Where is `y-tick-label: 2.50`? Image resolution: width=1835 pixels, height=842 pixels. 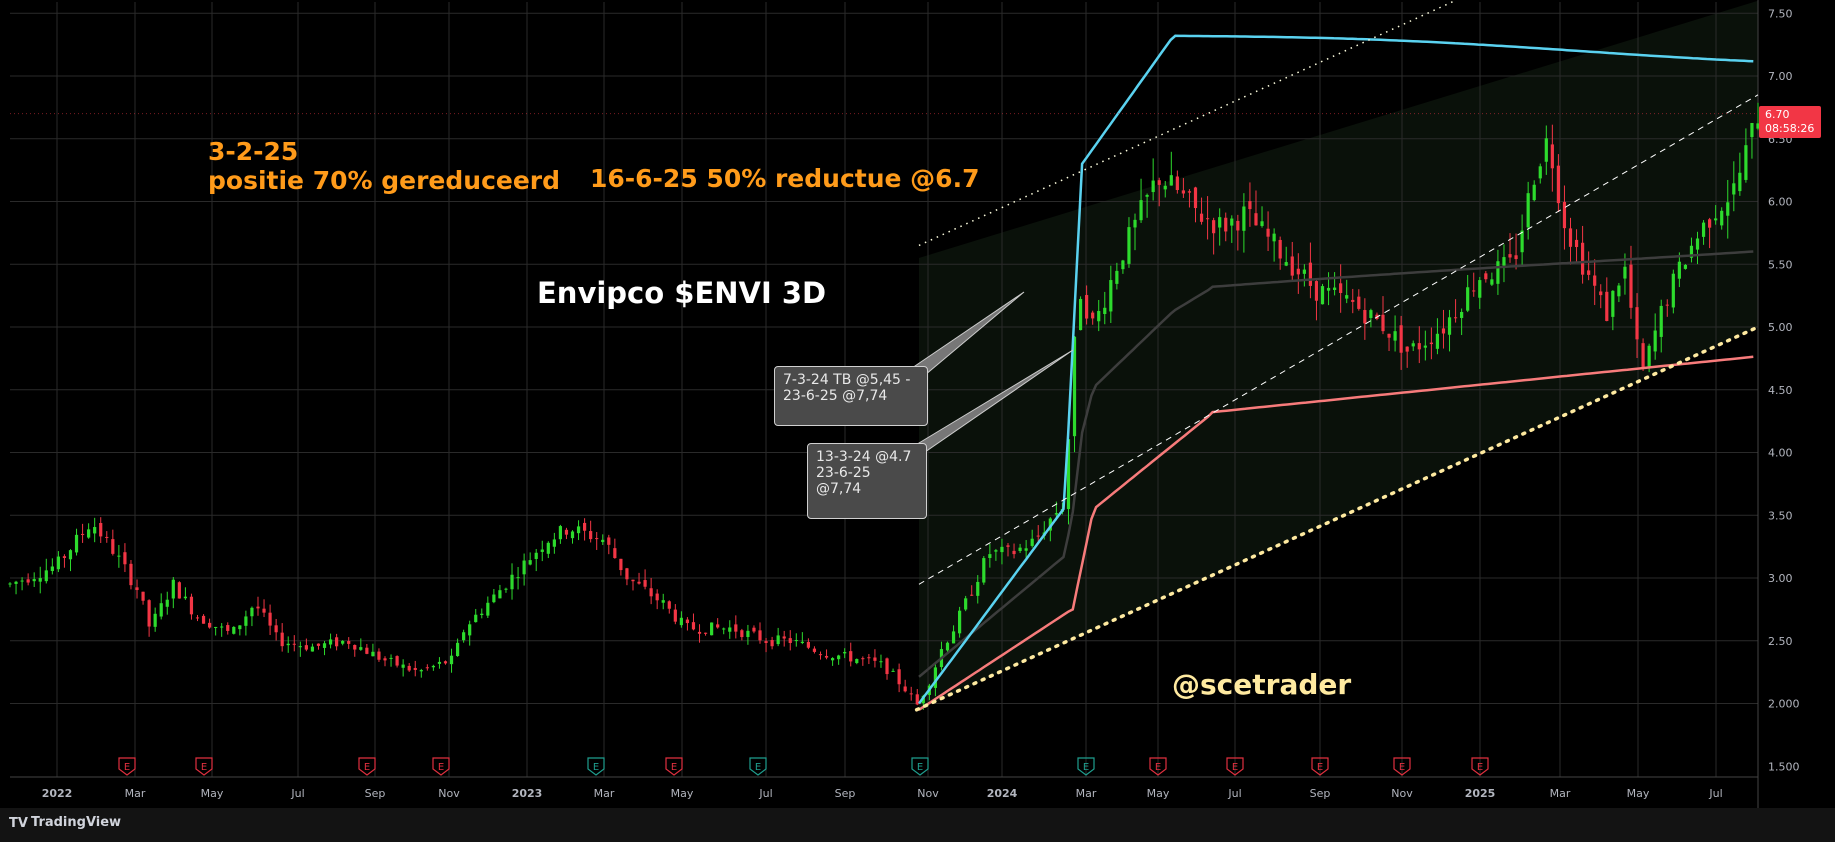 y-tick-label: 2.50 is located at coordinates (1780, 641).